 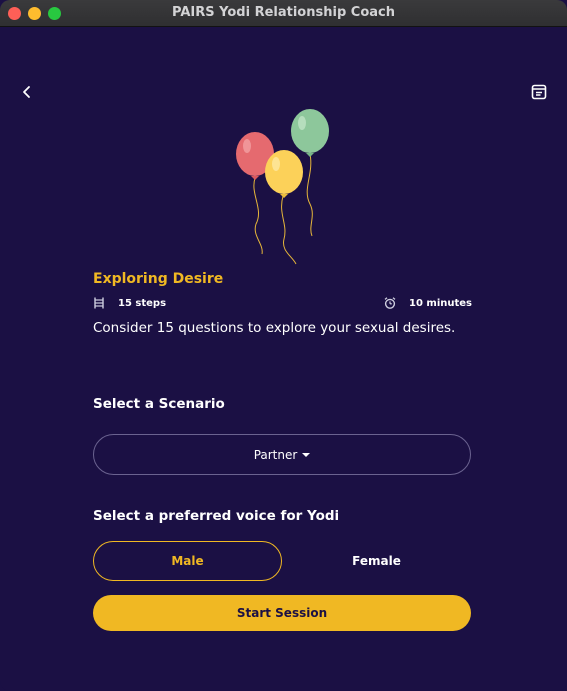 I want to click on scenario-label: Select a Scenario, so click(x=159, y=404).